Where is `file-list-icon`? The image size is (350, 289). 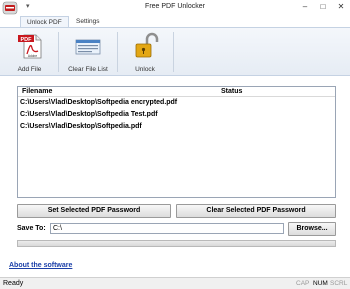
file-list-icon is located at coordinates (88, 47).